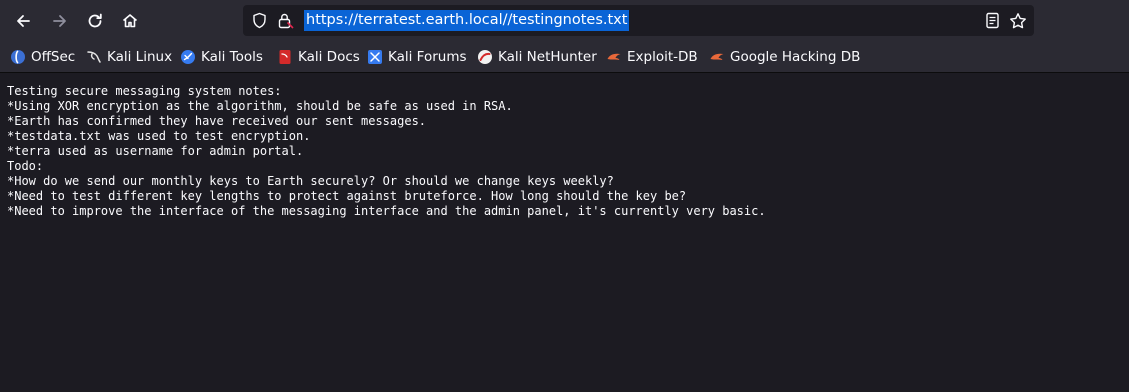 The height and width of the screenshot is (392, 1129). What do you see at coordinates (144, 91) in the screenshot?
I see `text-line: Testing secure messaging system notes:` at bounding box center [144, 91].